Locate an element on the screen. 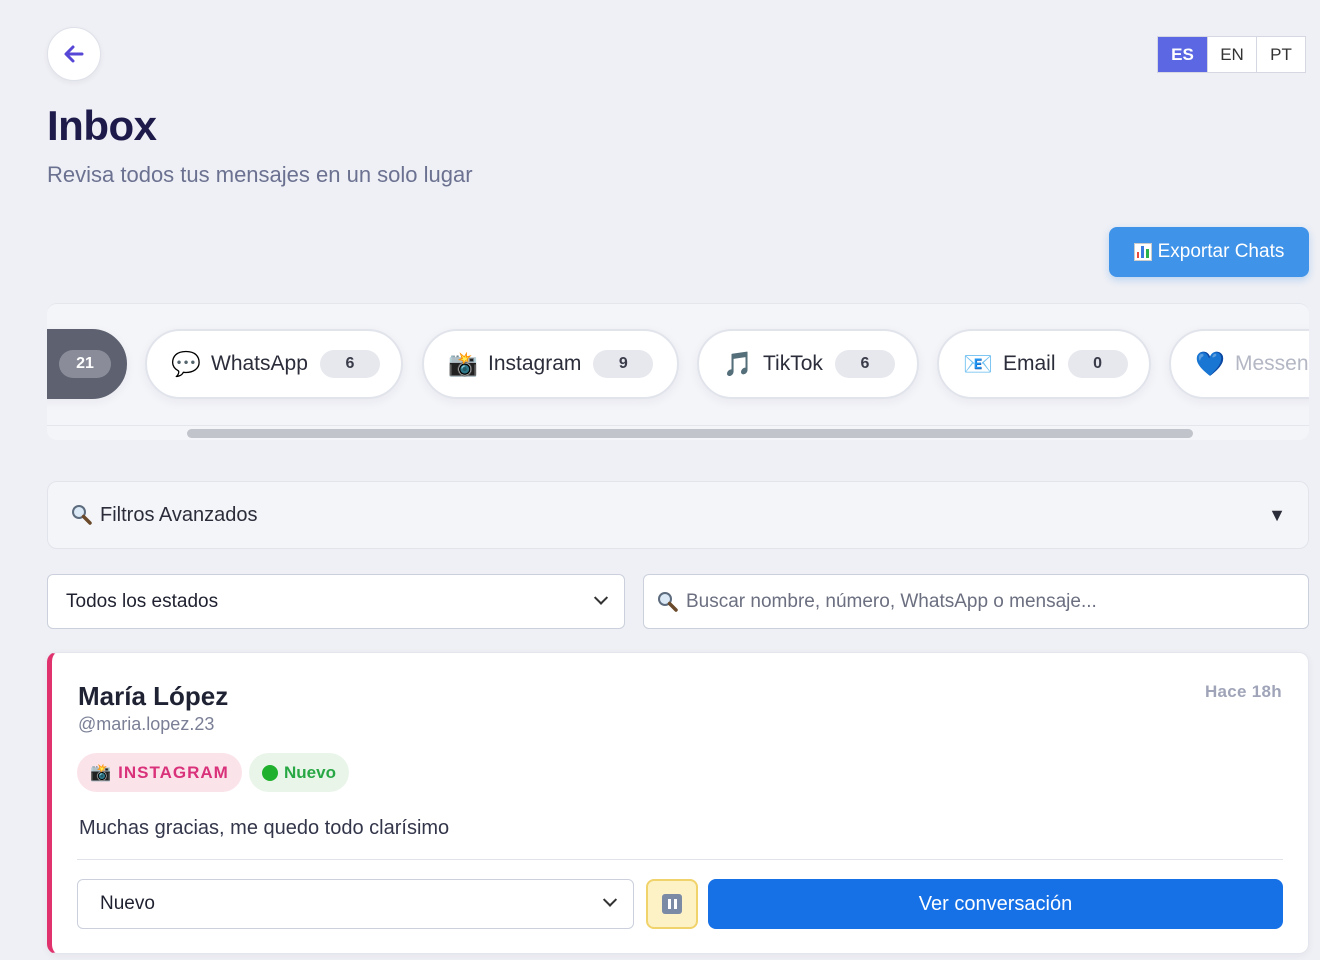 This screenshot has width=1320, height=960. view-conversation-button: Ver conversación is located at coordinates (995, 904).